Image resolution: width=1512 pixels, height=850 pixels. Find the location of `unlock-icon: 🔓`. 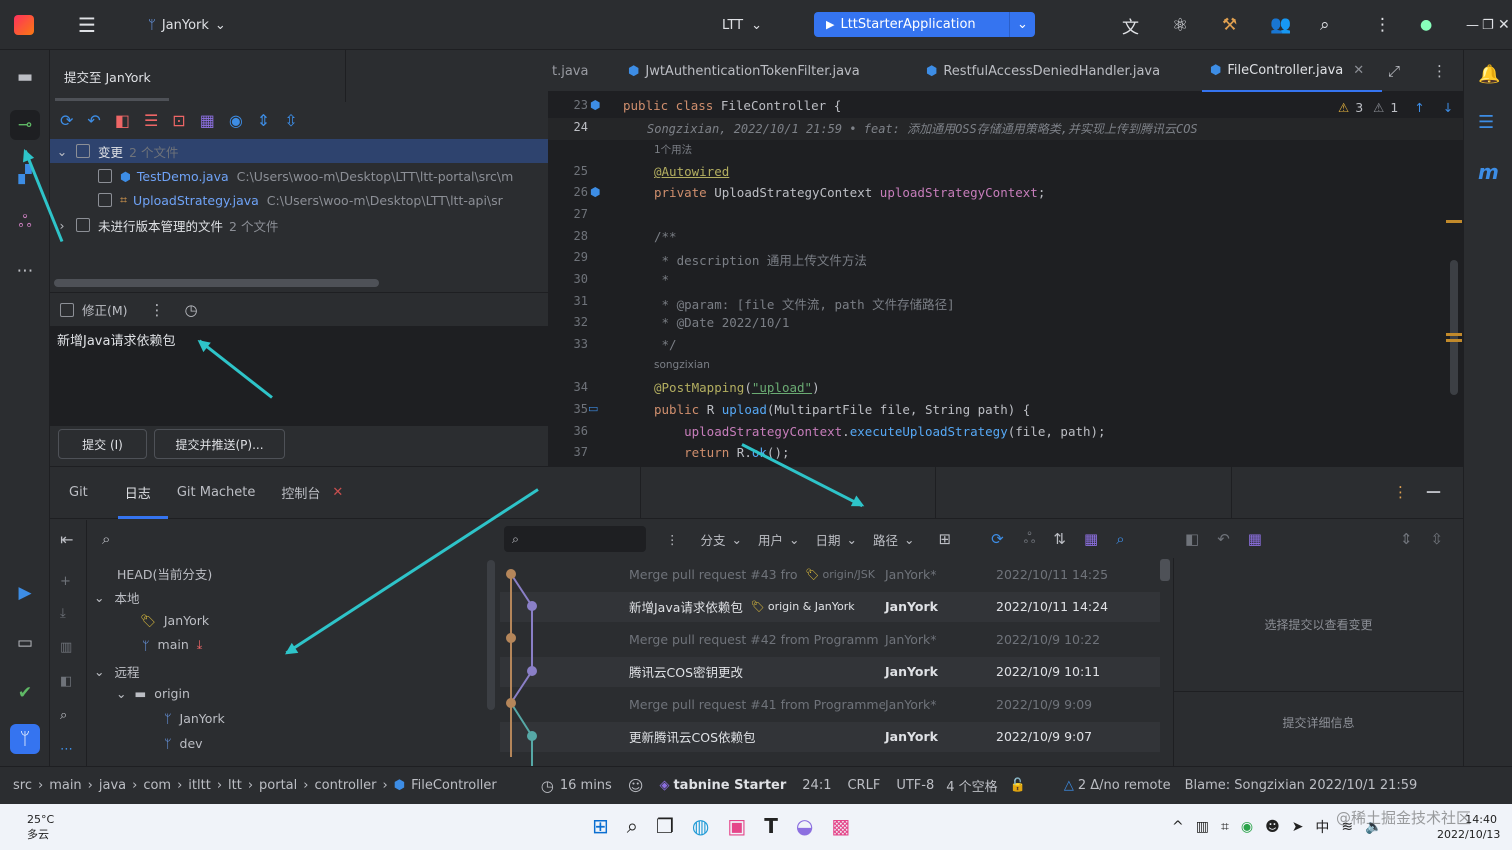

unlock-icon: 🔓 is located at coordinates (1018, 785).